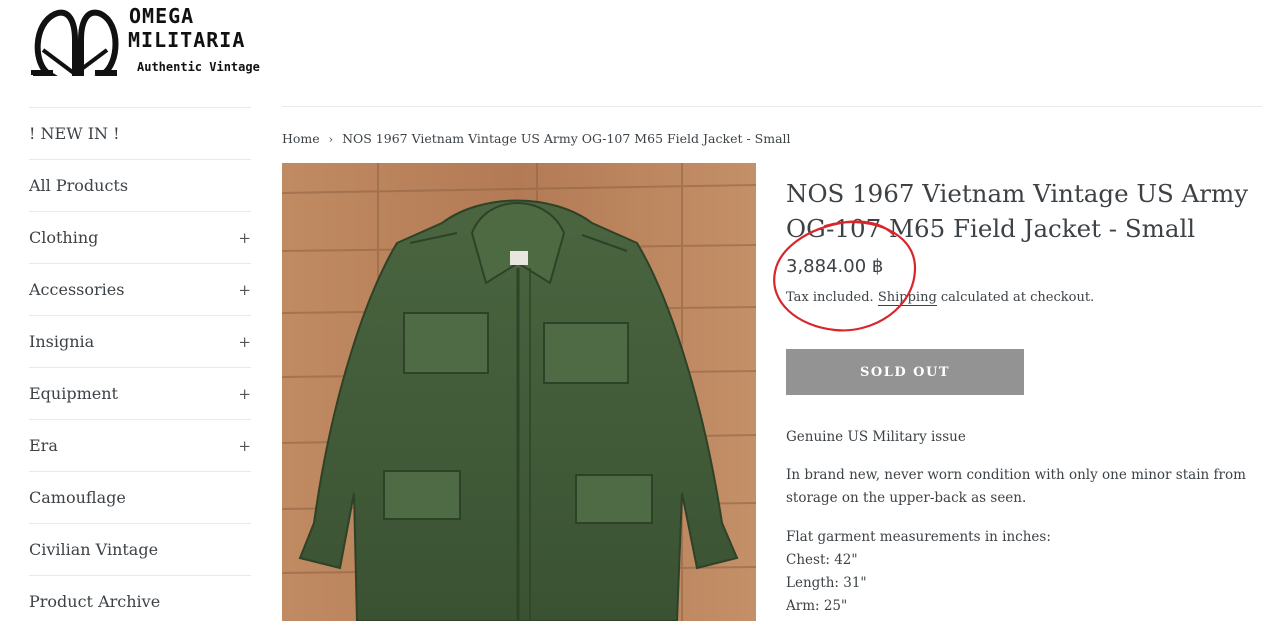  I want to click on sidebar-item-label: Accessories, so click(77, 289).